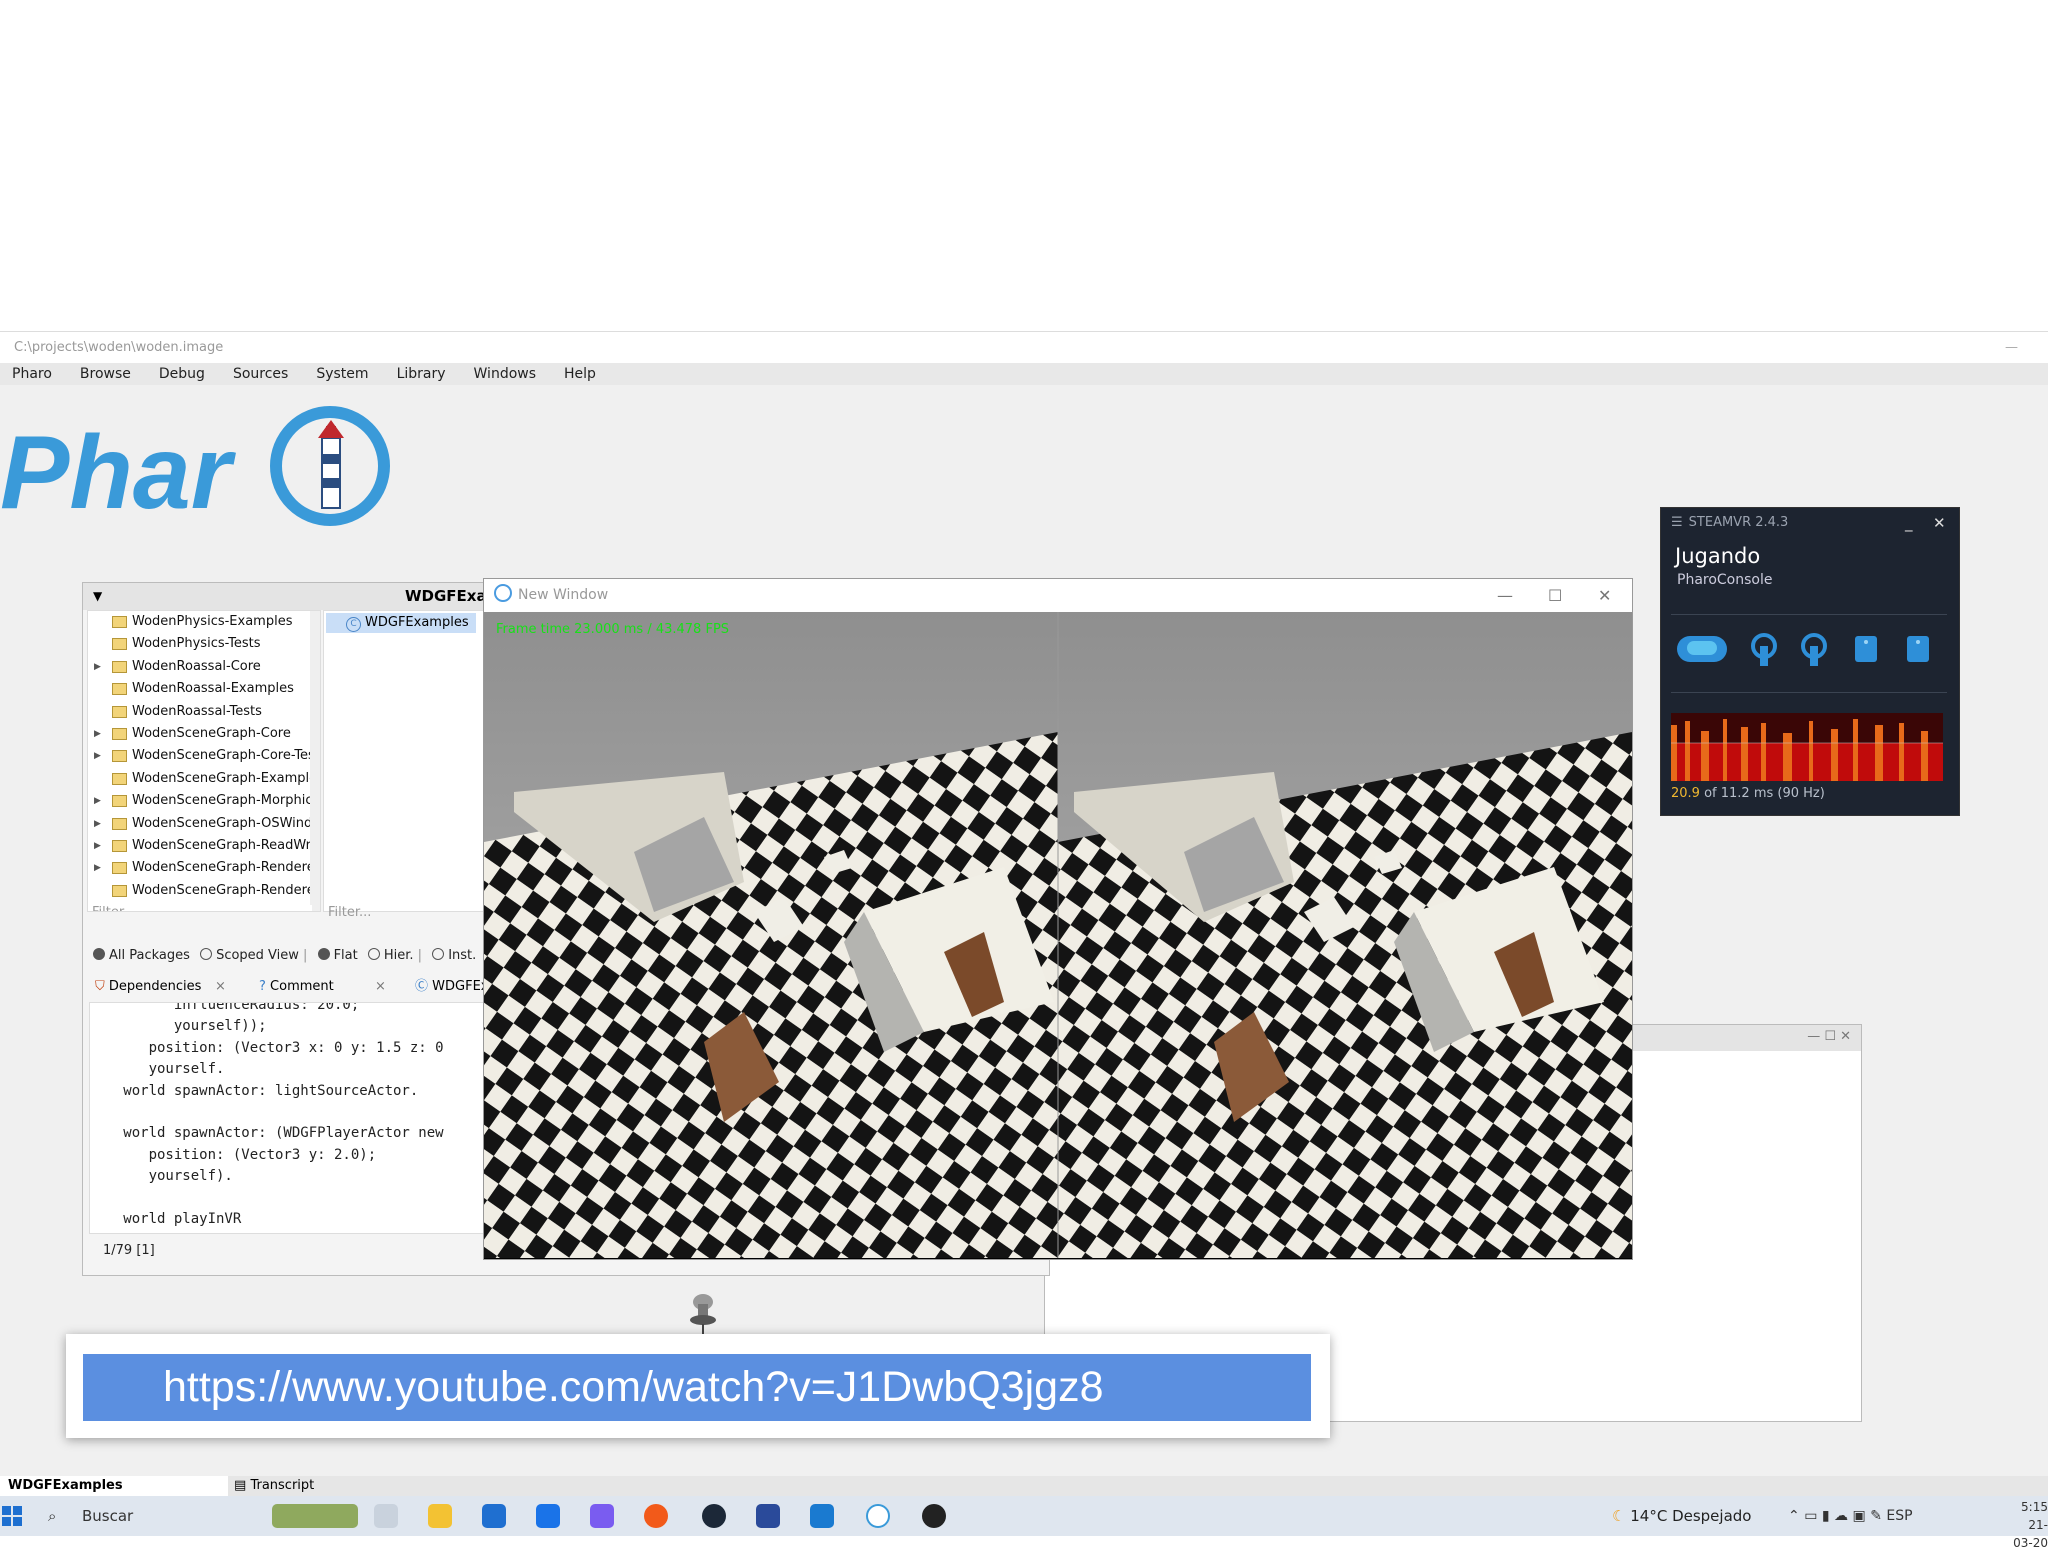 The width and height of the screenshot is (2048, 1552). Describe the element at coordinates (204, 689) in the screenshot. I see `package-item: WodenRoassal-Examples` at that location.